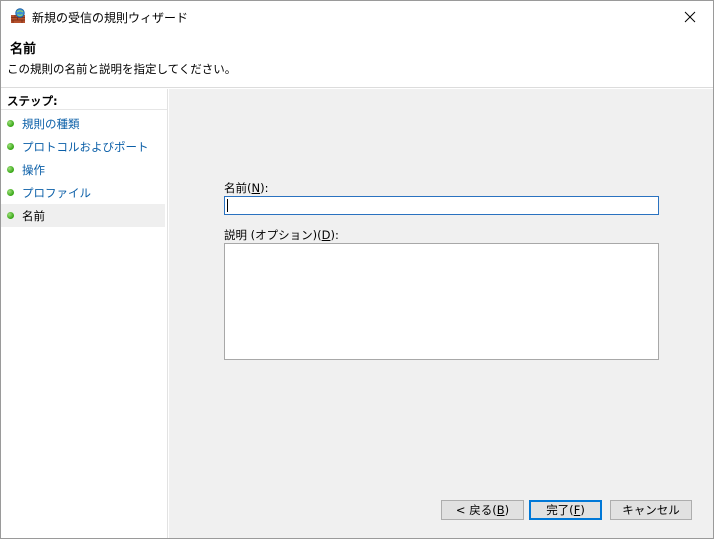 The height and width of the screenshot is (539, 714). I want to click on back-accel: B, so click(500, 510).